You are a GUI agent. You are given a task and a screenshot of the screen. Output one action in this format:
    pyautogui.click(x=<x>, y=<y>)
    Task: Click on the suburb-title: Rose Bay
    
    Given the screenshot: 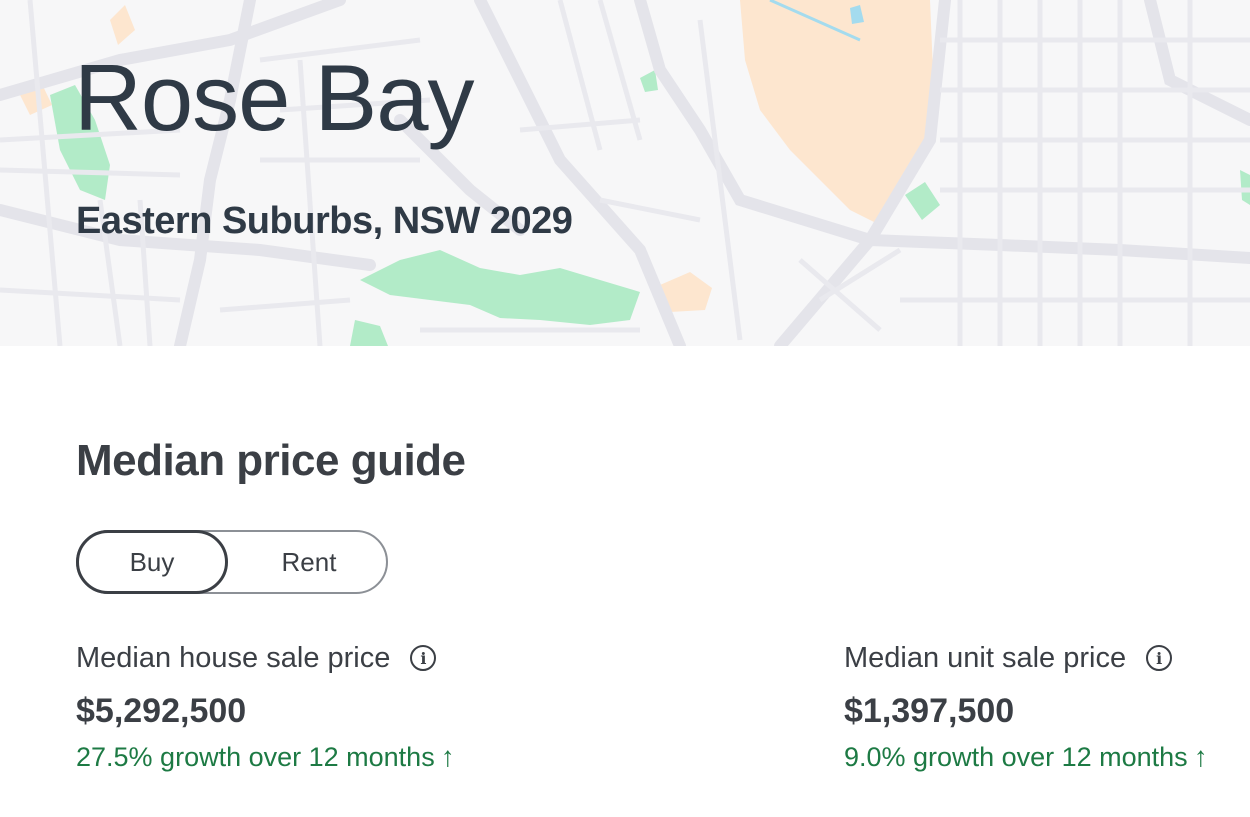 What is the action you would take?
    pyautogui.click(x=274, y=97)
    